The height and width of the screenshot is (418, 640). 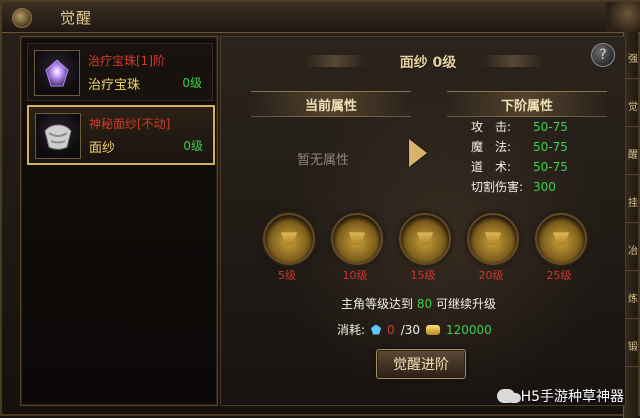 I want to click on veil-icon, so click(x=58, y=136).